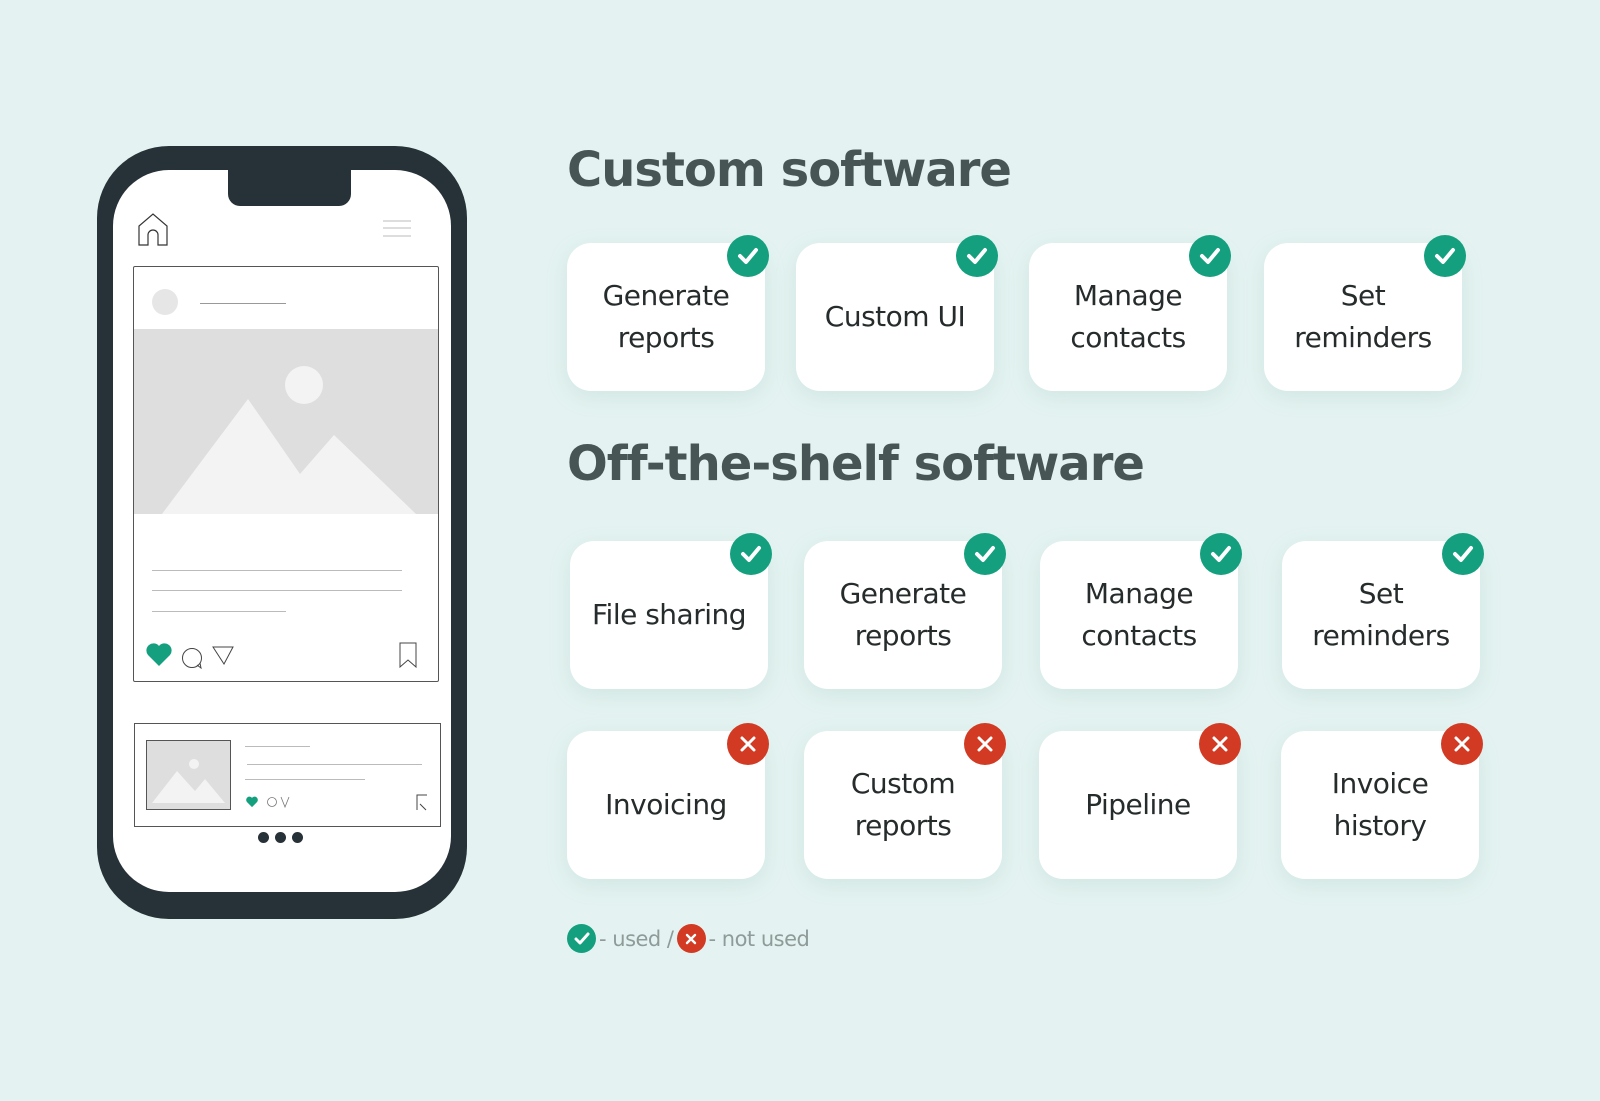 The image size is (1600, 1101). What do you see at coordinates (397, 228) in the screenshot?
I see `hamburger-menu-icon` at bounding box center [397, 228].